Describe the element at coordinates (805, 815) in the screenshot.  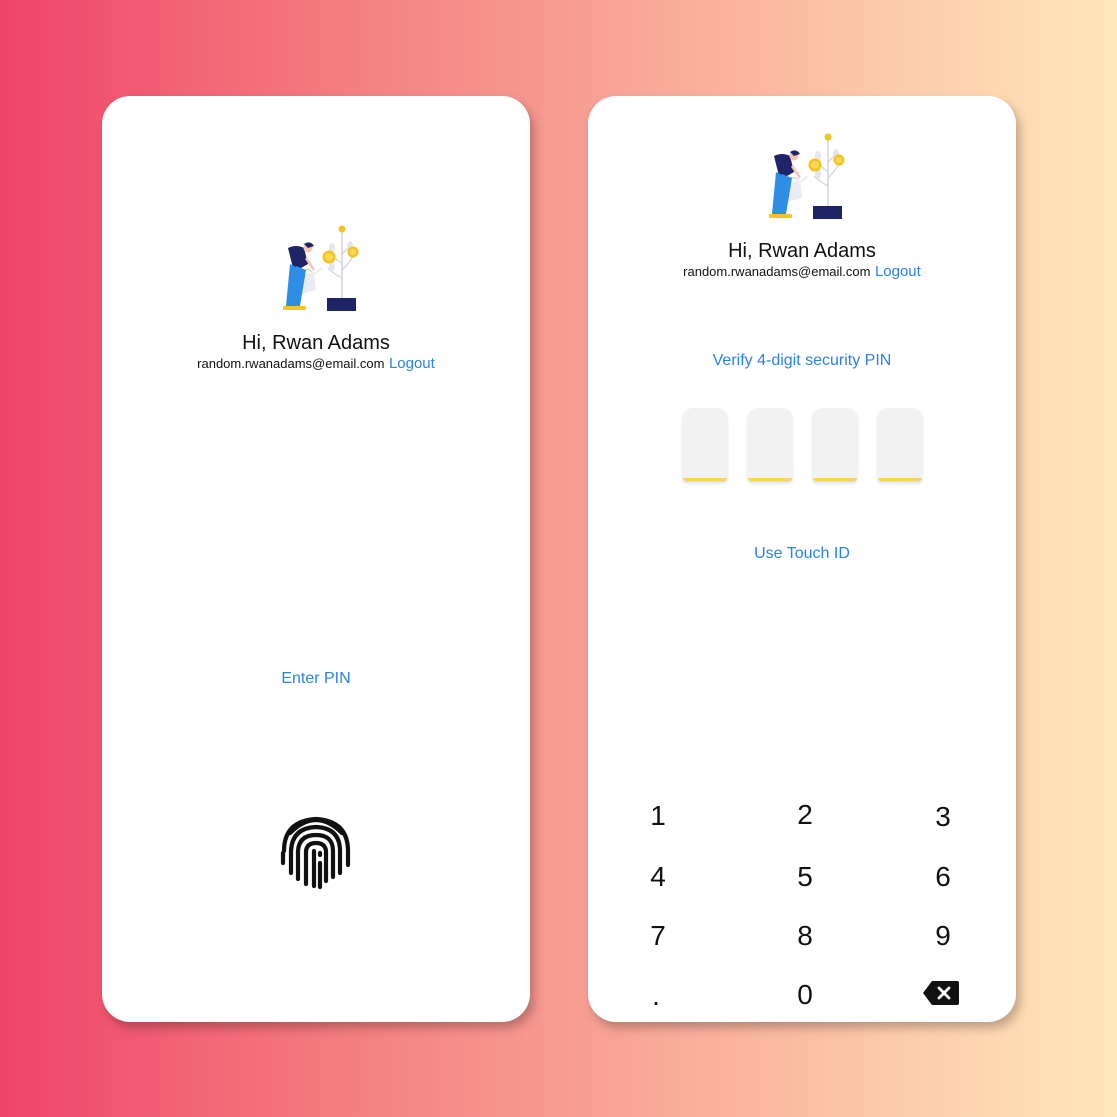
I see `keypad-key-2: 2` at that location.